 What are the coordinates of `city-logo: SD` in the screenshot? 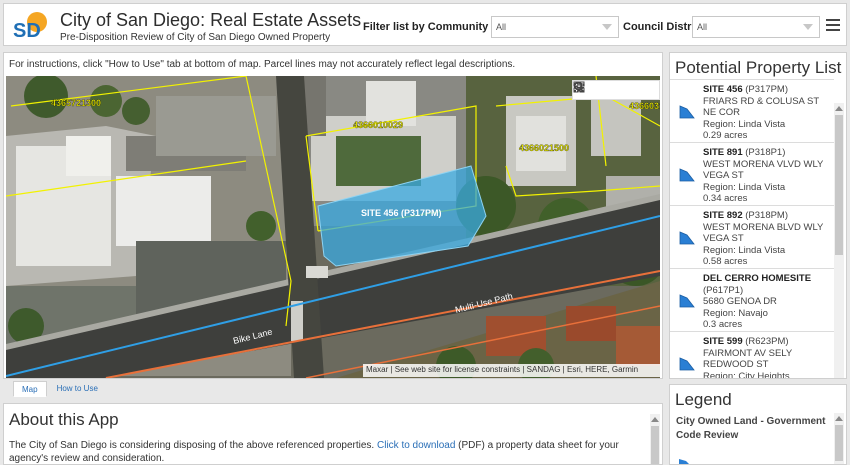 It's located at (31, 26).